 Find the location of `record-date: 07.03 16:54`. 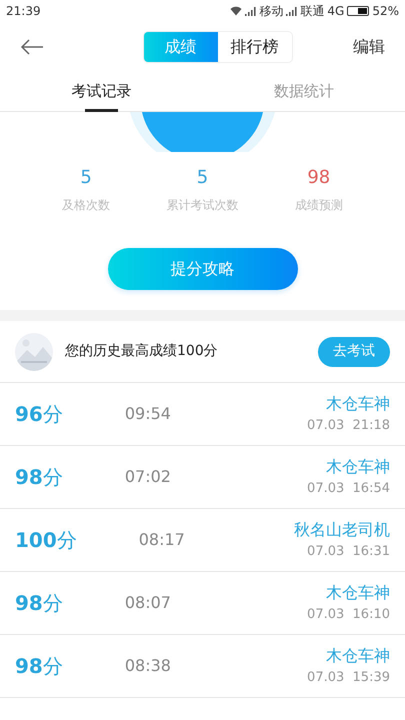

record-date: 07.03 16:54 is located at coordinates (348, 489).